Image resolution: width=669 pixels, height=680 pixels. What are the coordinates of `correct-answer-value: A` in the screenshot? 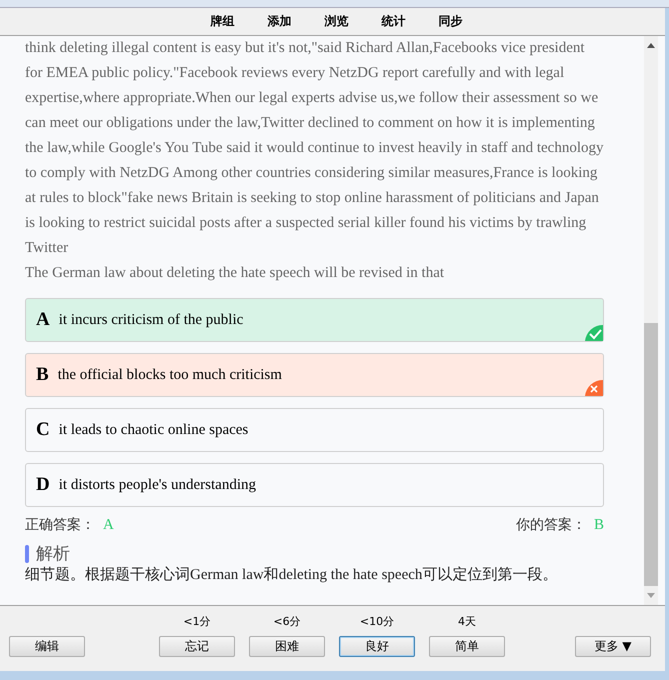 It's located at (108, 525).